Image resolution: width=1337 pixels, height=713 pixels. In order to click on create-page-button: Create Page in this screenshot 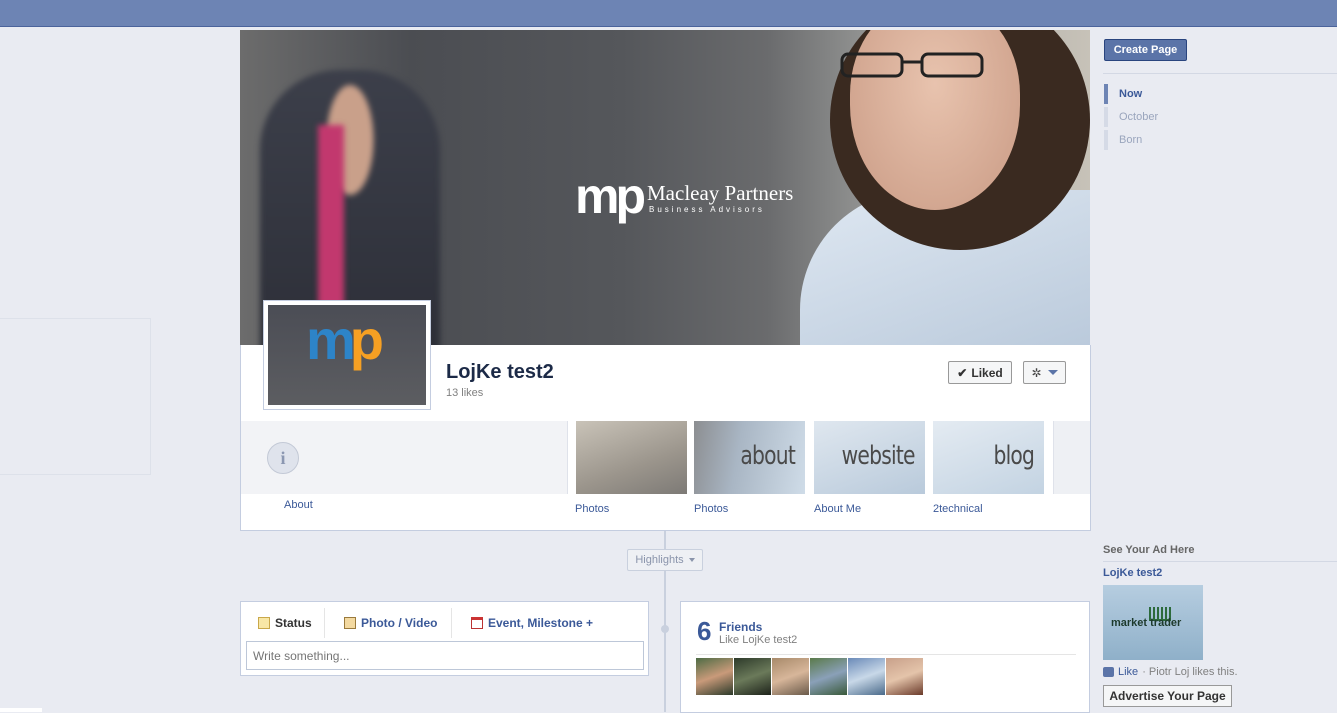, I will do `click(1145, 50)`.